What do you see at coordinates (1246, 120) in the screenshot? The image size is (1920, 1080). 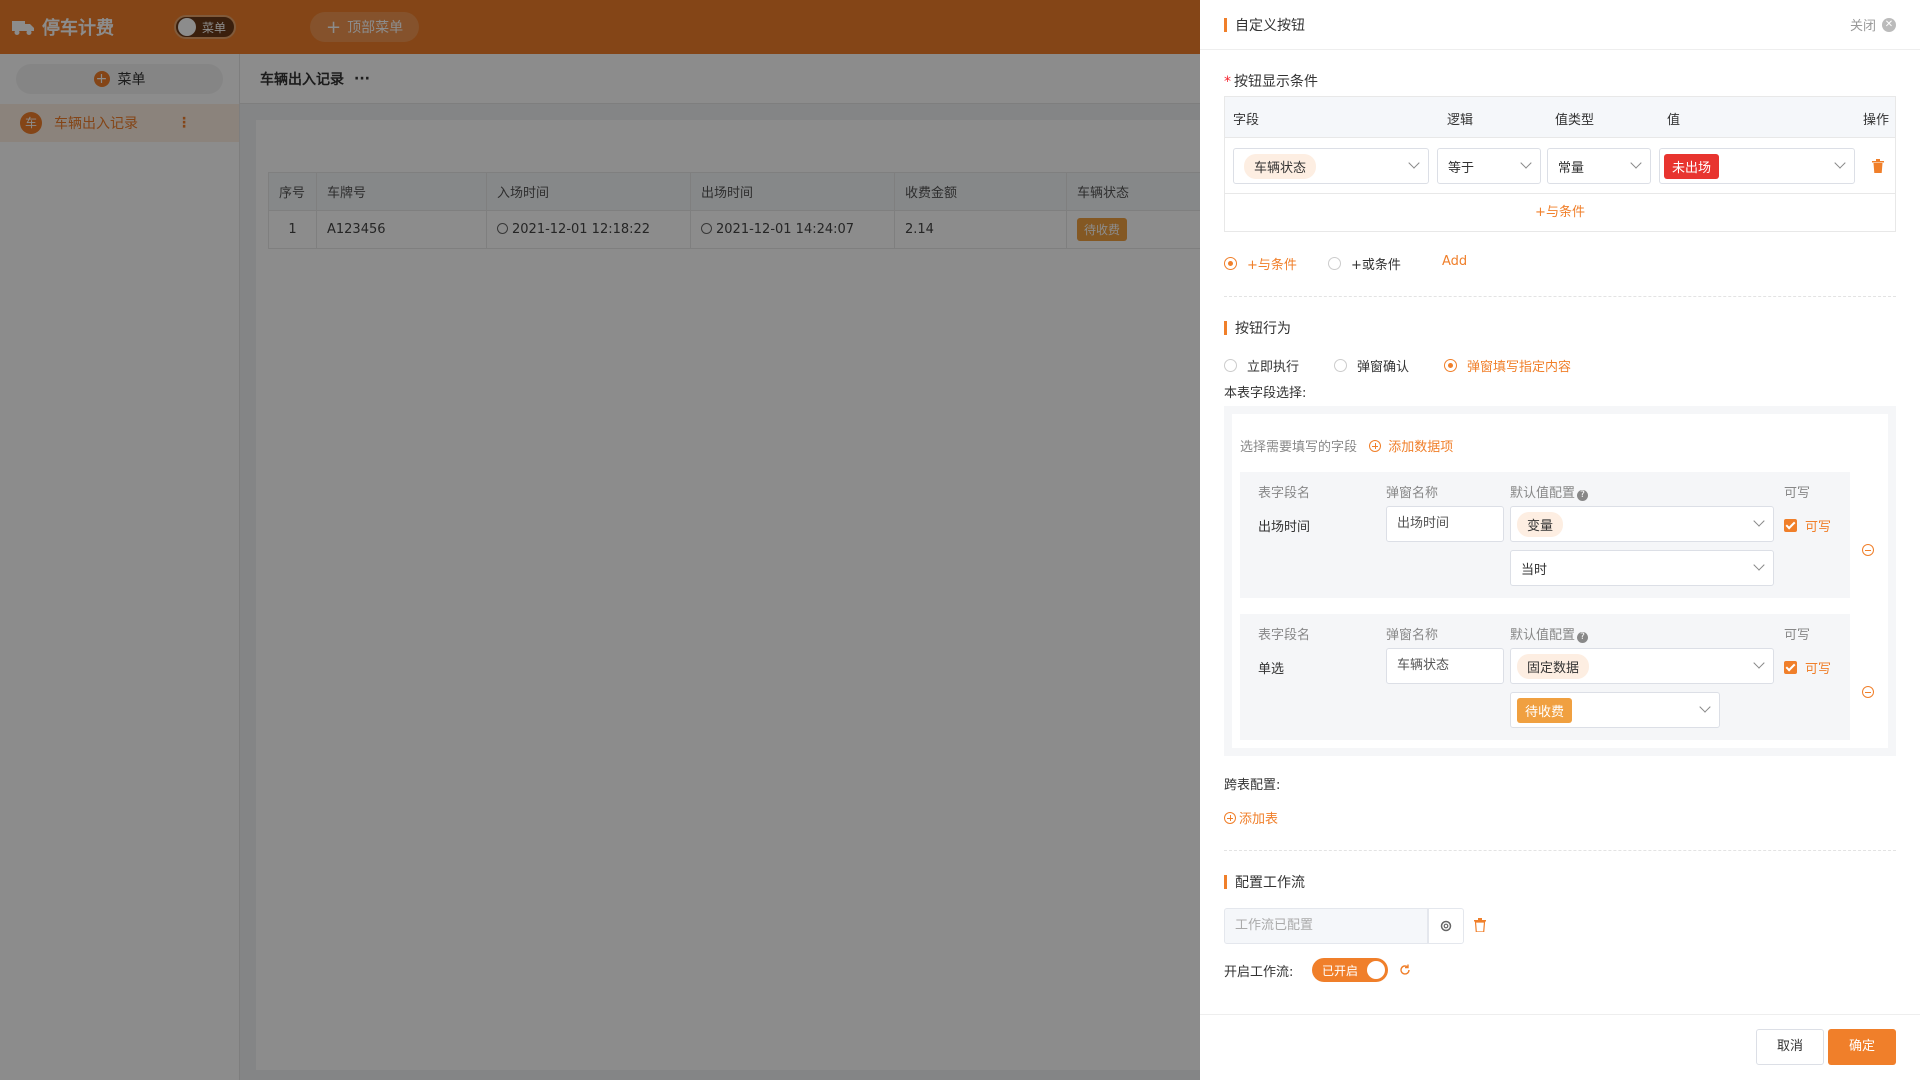 I see `col-field: 字段` at bounding box center [1246, 120].